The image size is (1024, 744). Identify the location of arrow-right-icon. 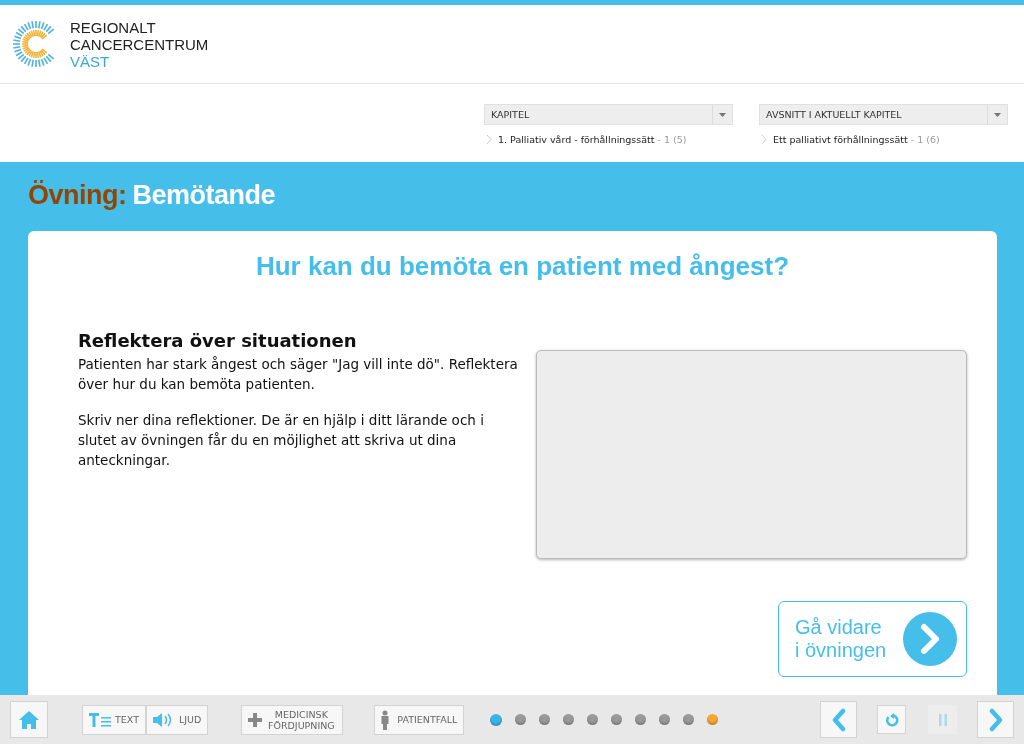
(930, 639).